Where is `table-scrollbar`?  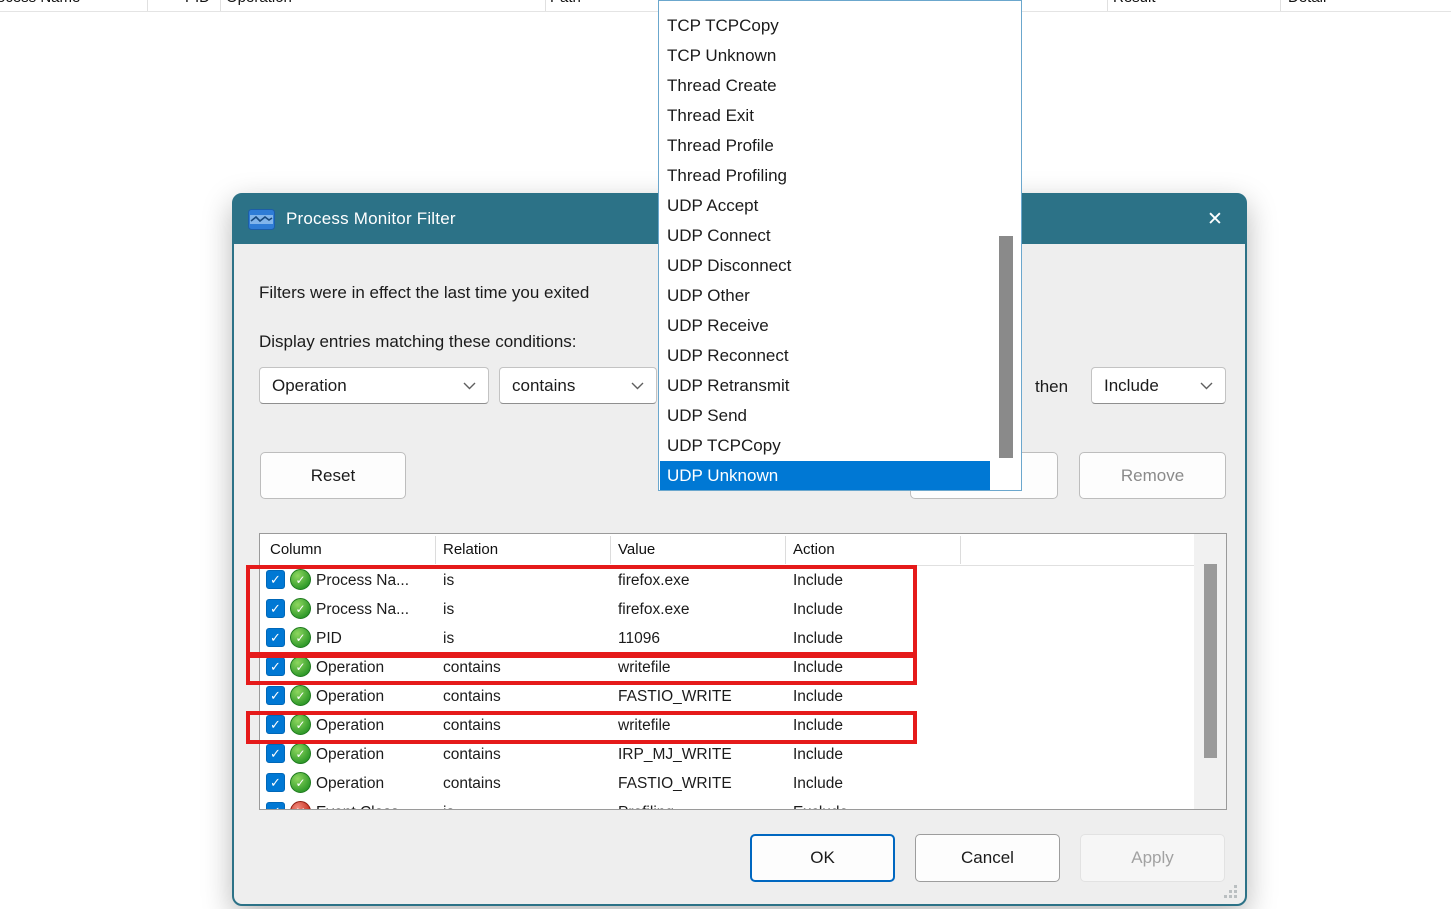
table-scrollbar is located at coordinates (1210, 671).